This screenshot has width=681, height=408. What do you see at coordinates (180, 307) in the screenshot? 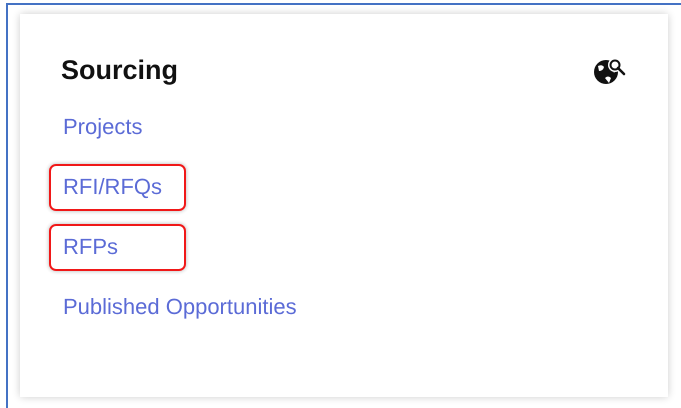
I see `link: Published Opportunities` at bounding box center [180, 307].